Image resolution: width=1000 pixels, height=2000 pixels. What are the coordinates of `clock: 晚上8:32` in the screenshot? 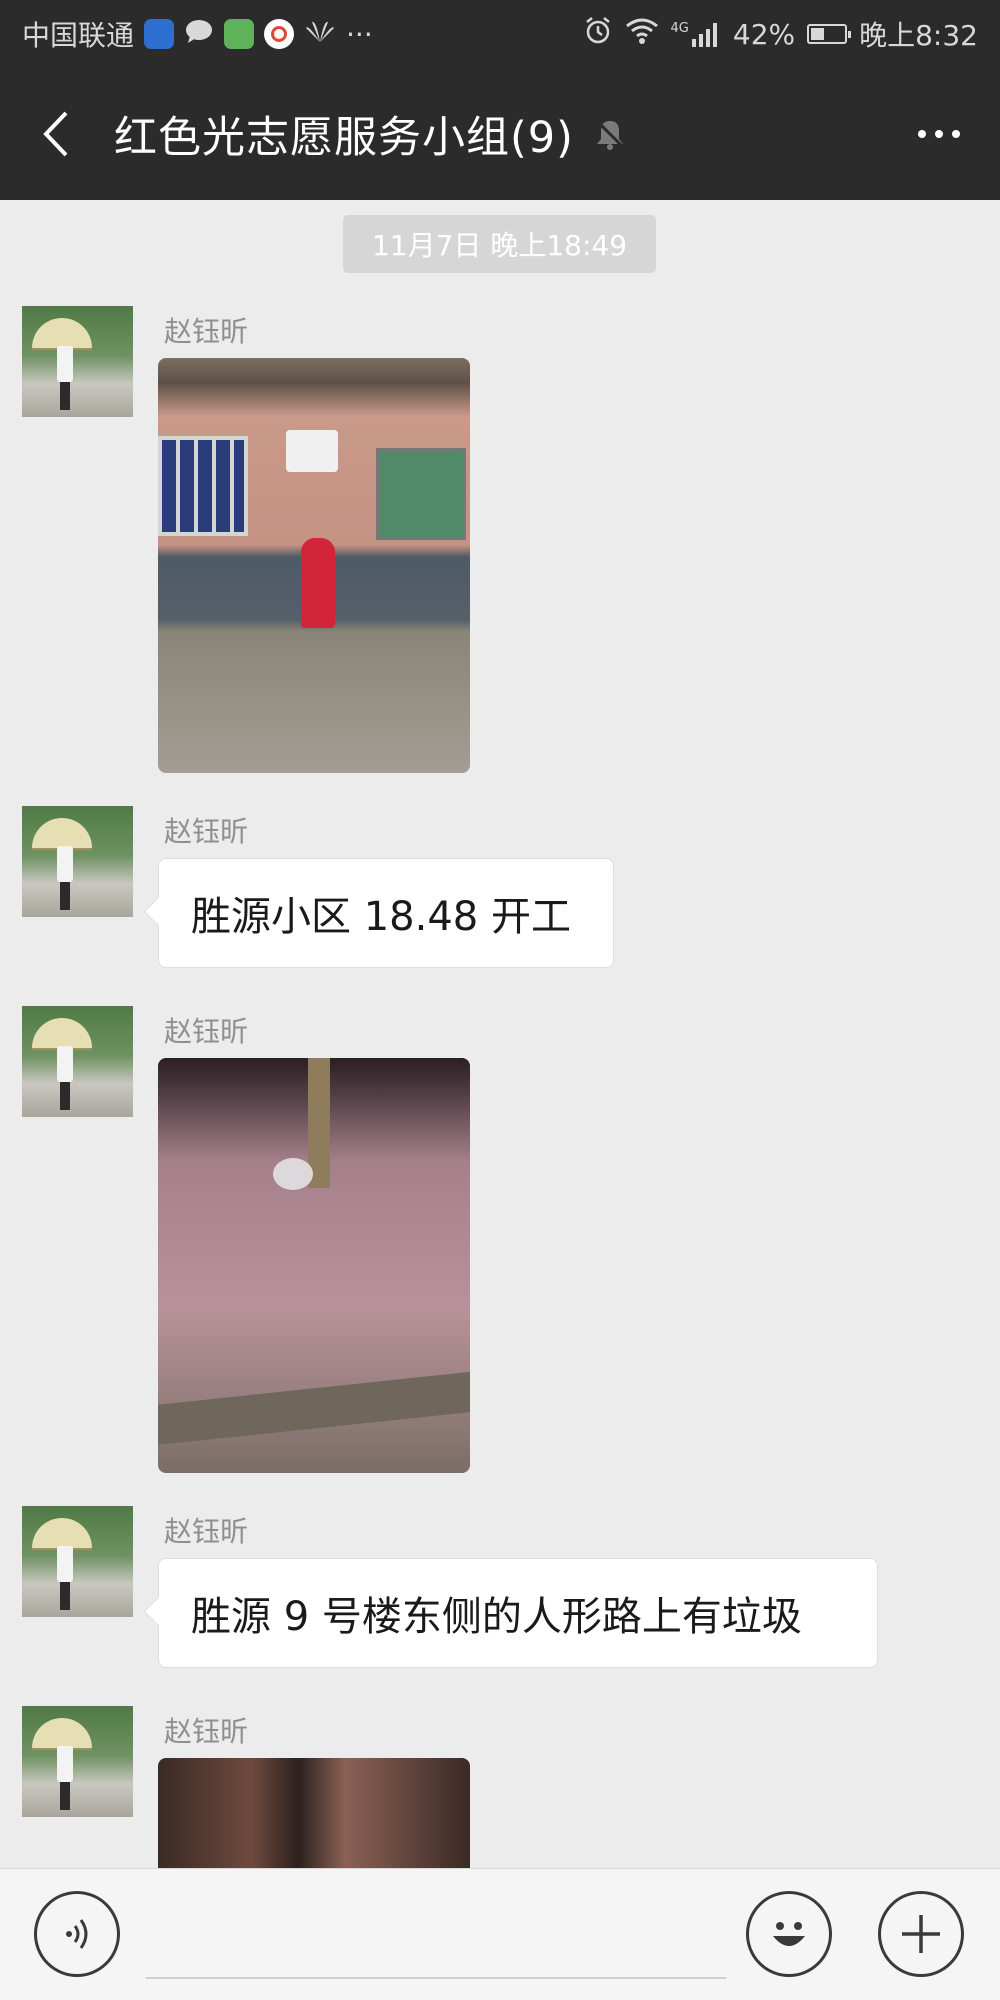 It's located at (918, 35).